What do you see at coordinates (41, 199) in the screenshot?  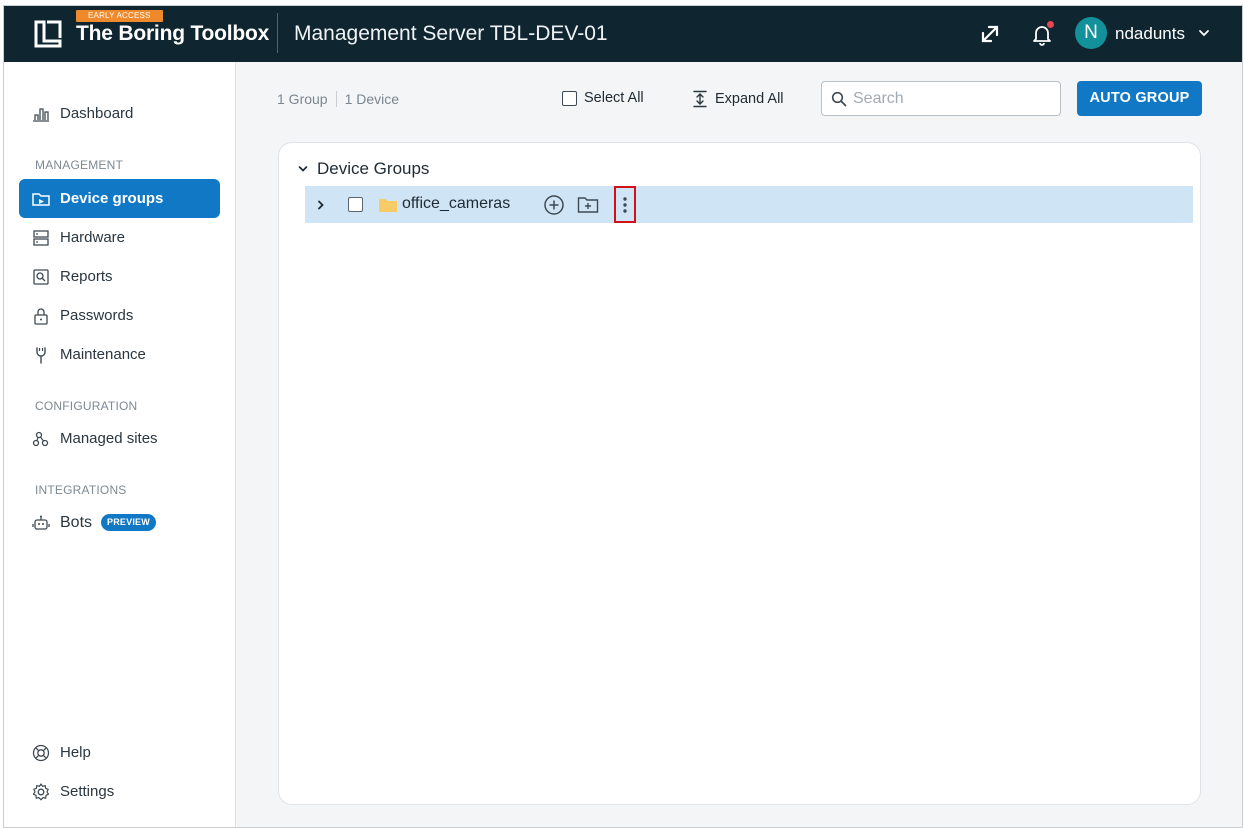 I see `folder-video-icon` at bounding box center [41, 199].